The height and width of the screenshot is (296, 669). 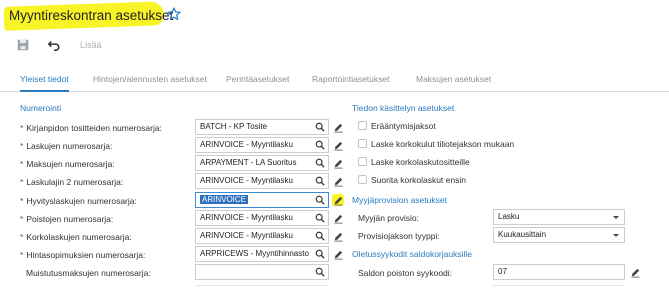 What do you see at coordinates (559, 217) in the screenshot?
I see `salesperson-commission-select: Lasku` at bounding box center [559, 217].